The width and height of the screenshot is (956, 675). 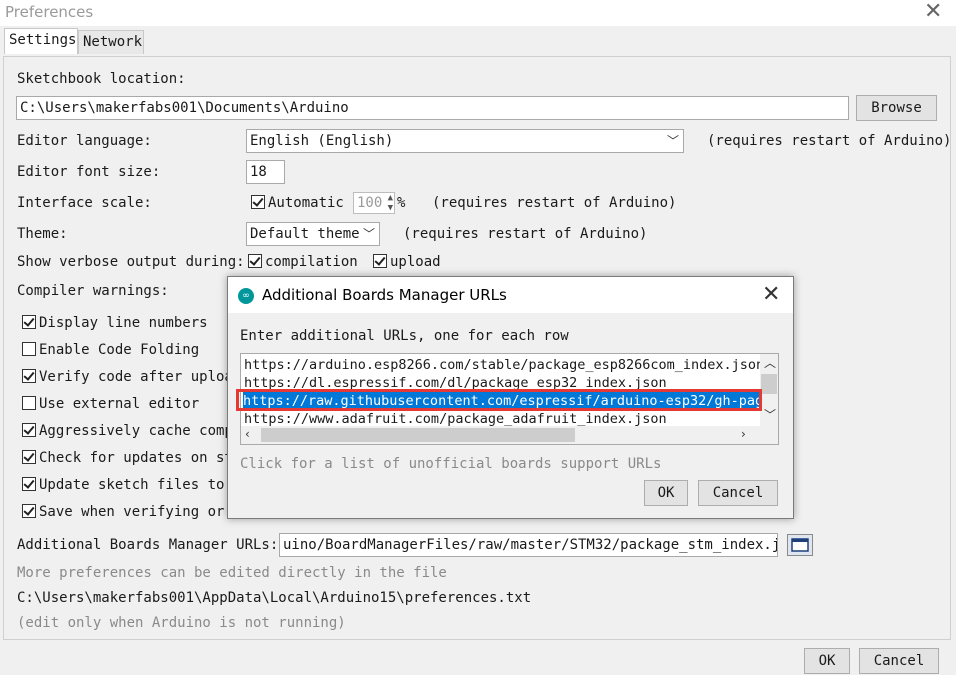 What do you see at coordinates (401, 203) in the screenshot?
I see `scale-unit: %` at bounding box center [401, 203].